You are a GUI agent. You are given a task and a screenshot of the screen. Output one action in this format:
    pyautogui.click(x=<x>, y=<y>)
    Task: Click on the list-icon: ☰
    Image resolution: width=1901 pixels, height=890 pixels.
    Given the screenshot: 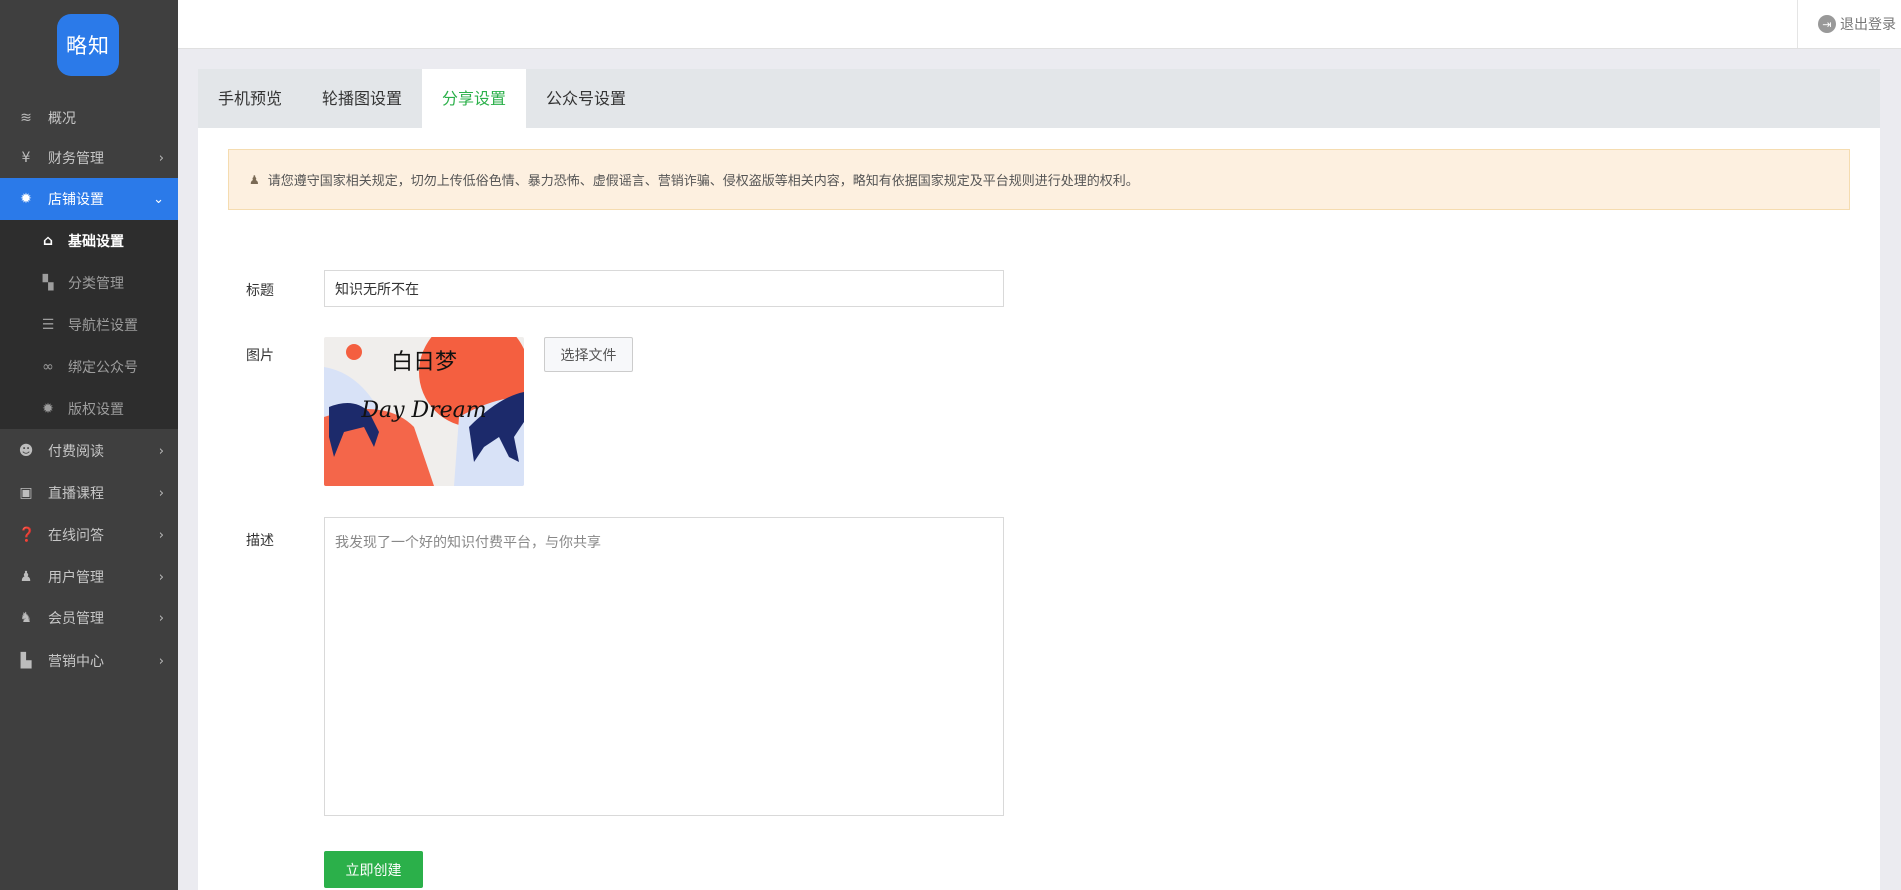 What is the action you would take?
    pyautogui.click(x=48, y=325)
    